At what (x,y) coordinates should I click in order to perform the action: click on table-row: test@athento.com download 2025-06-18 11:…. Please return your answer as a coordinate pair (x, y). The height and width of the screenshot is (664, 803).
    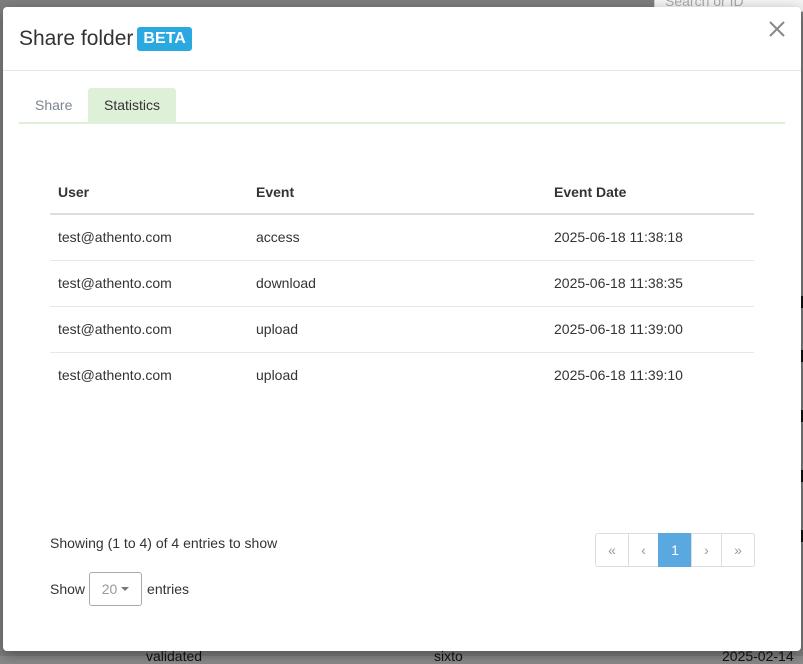
    Looking at the image, I should click on (402, 283).